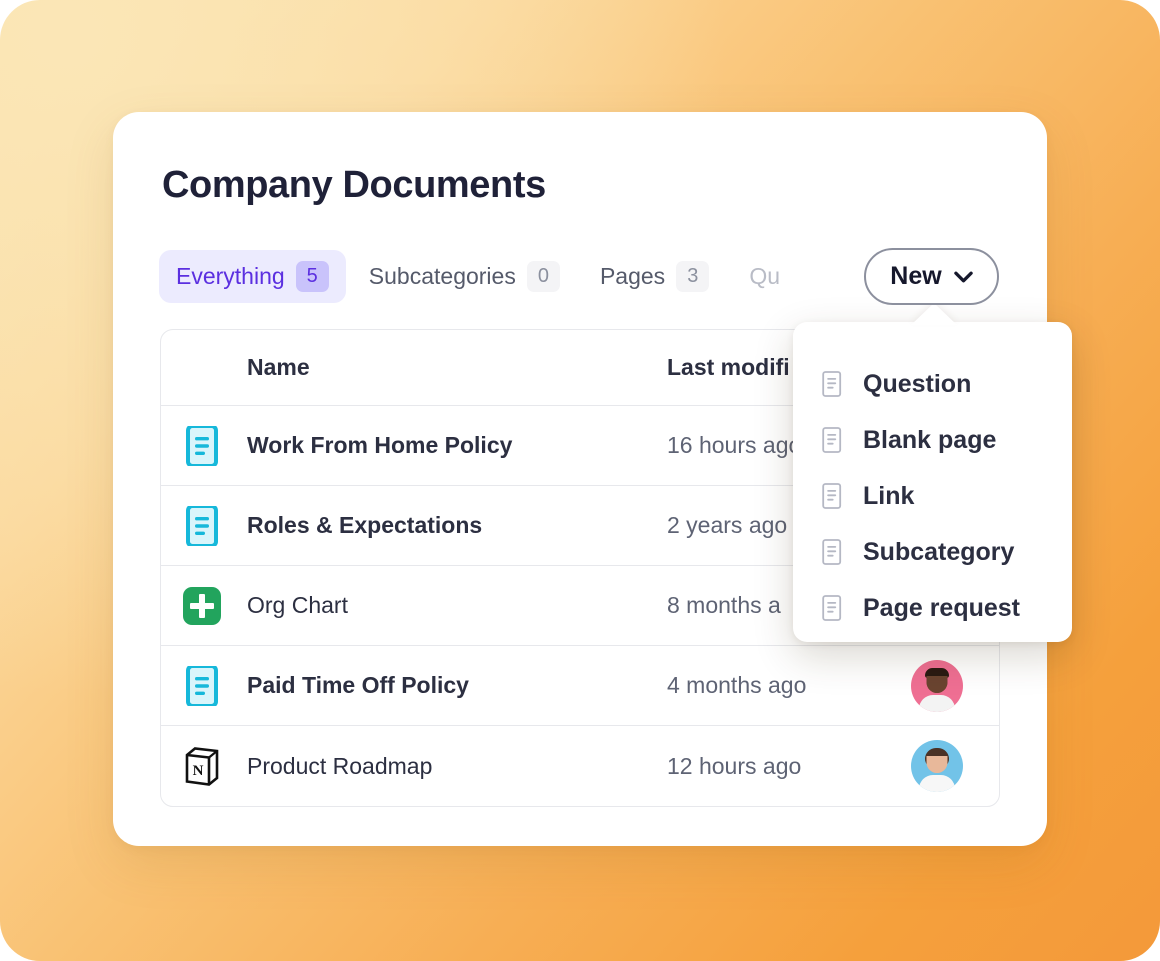 This screenshot has width=1160, height=961. I want to click on row-last-modified: 12 hours ago, so click(734, 765).